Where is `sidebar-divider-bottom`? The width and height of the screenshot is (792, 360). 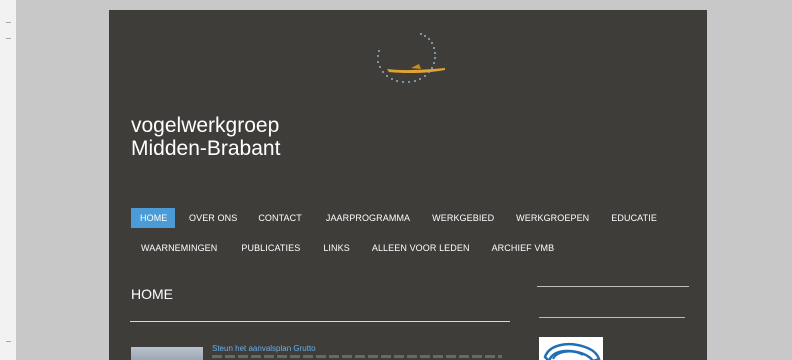
sidebar-divider-bottom is located at coordinates (612, 317).